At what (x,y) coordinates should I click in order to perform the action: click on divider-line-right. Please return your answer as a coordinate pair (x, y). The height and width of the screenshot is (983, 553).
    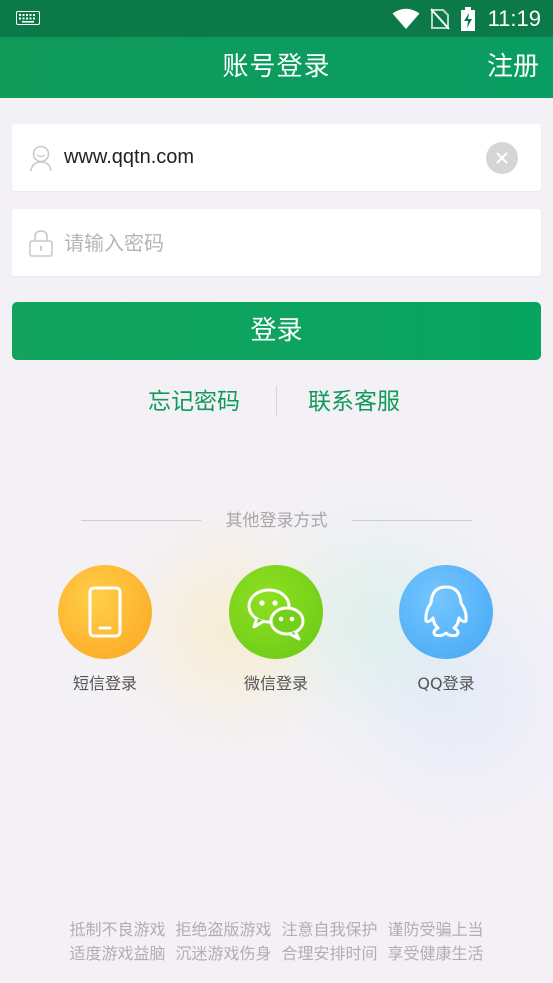
    Looking at the image, I should click on (412, 520).